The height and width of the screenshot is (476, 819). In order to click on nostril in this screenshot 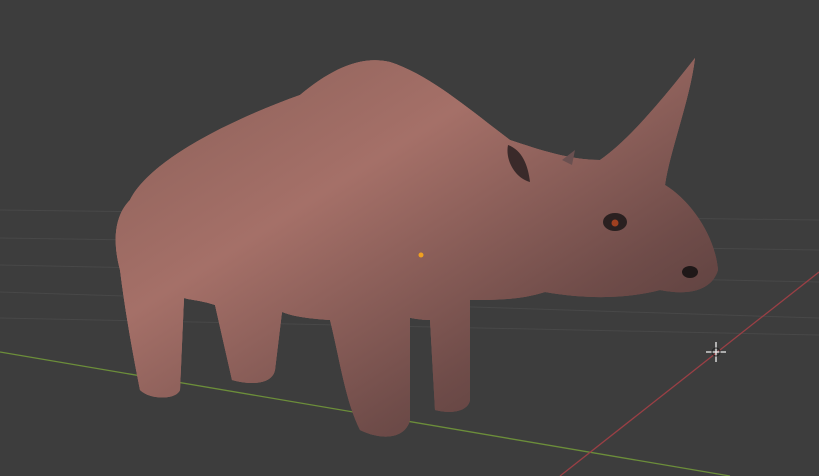, I will do `click(690, 272)`.